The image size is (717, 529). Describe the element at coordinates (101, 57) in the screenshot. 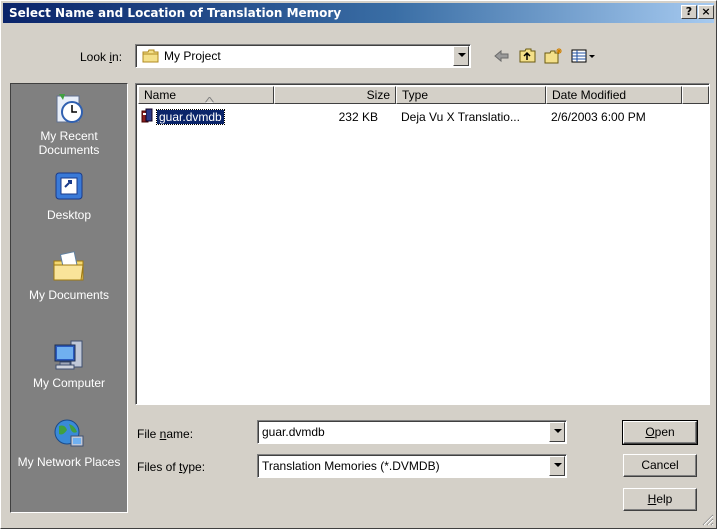

I see `lookin-label: Look in:` at that location.